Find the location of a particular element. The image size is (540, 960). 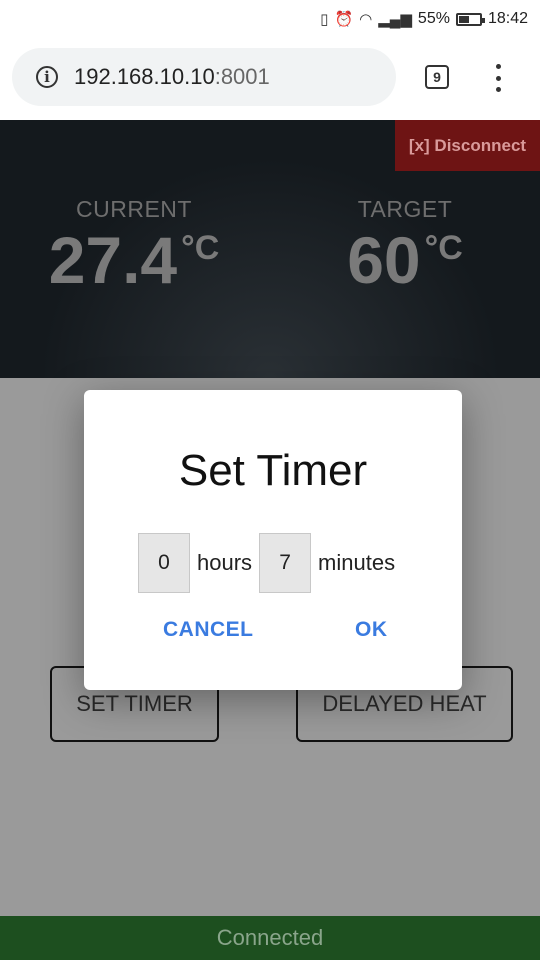

timer-inputs: 0 hours 7 minutes is located at coordinates (270, 563).